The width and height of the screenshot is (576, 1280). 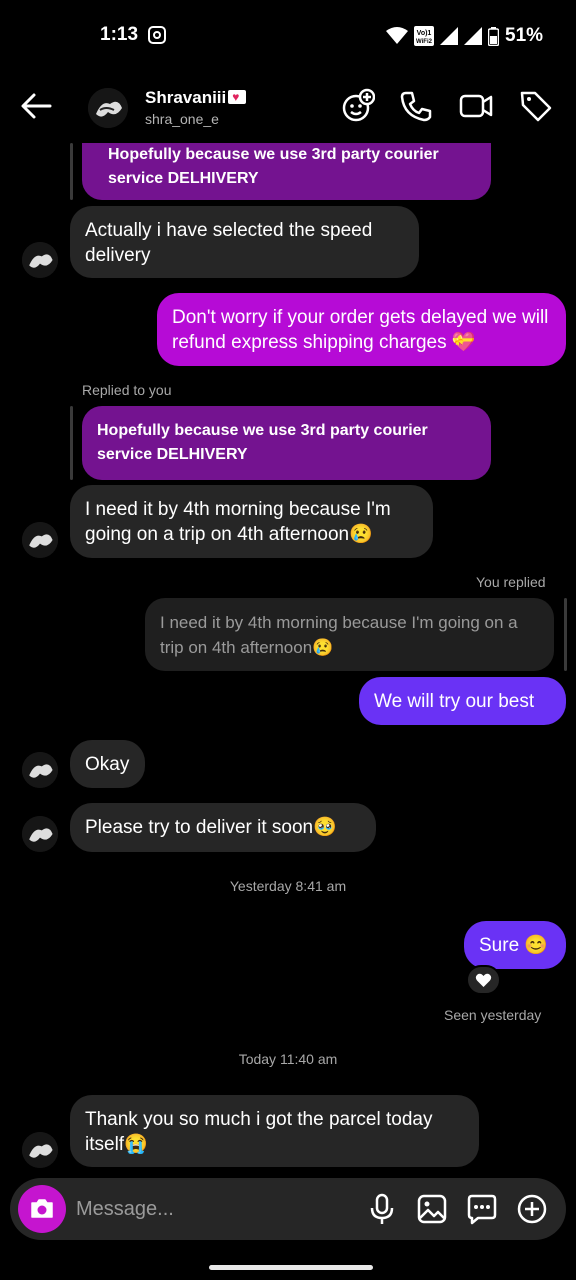 I want to click on camera-icon, so click(x=42, y=1208).